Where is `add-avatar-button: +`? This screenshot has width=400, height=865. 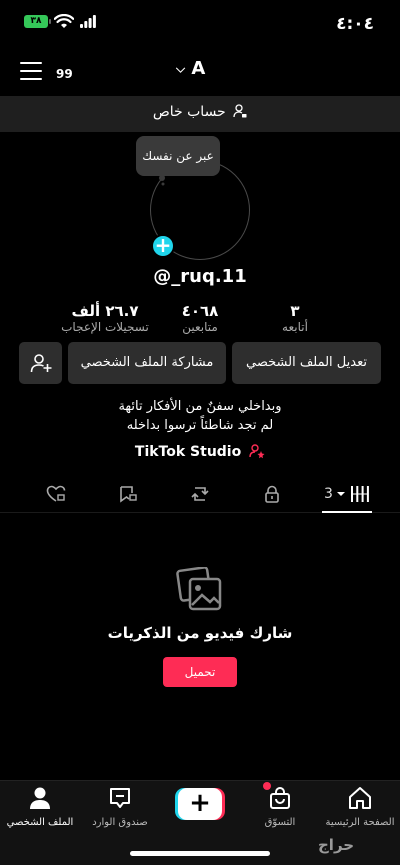
add-avatar-button: + is located at coordinates (163, 246).